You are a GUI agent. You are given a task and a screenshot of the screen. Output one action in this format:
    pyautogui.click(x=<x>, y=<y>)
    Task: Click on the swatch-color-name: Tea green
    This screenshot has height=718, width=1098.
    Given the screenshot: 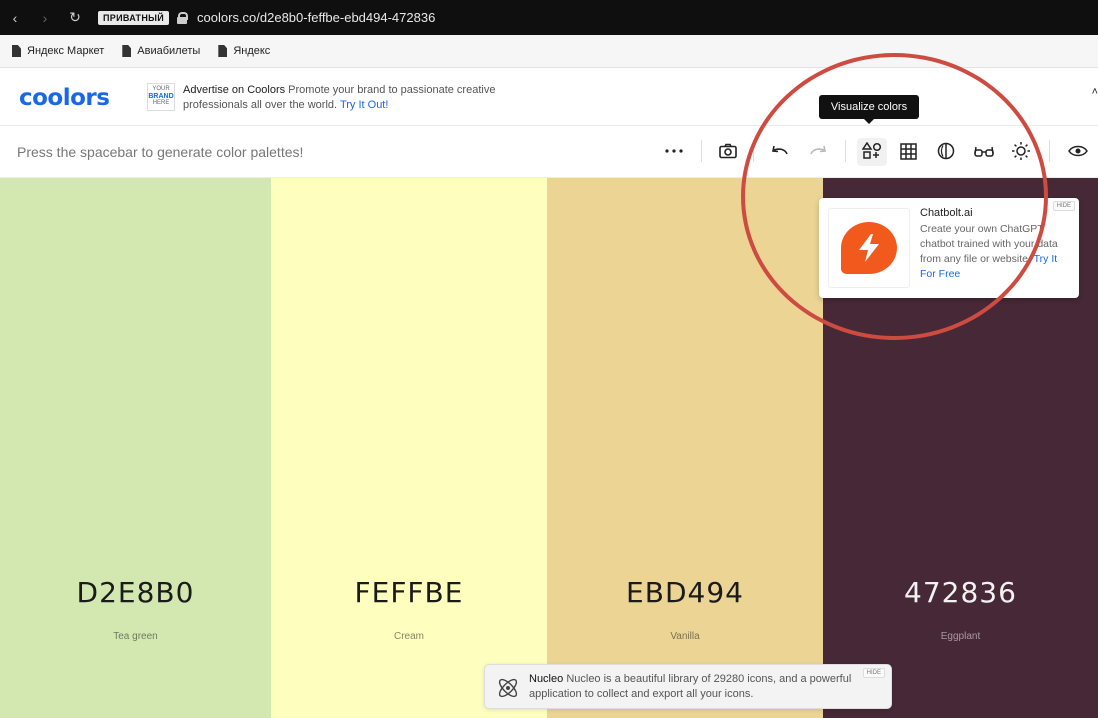 What is the action you would take?
    pyautogui.click(x=135, y=636)
    